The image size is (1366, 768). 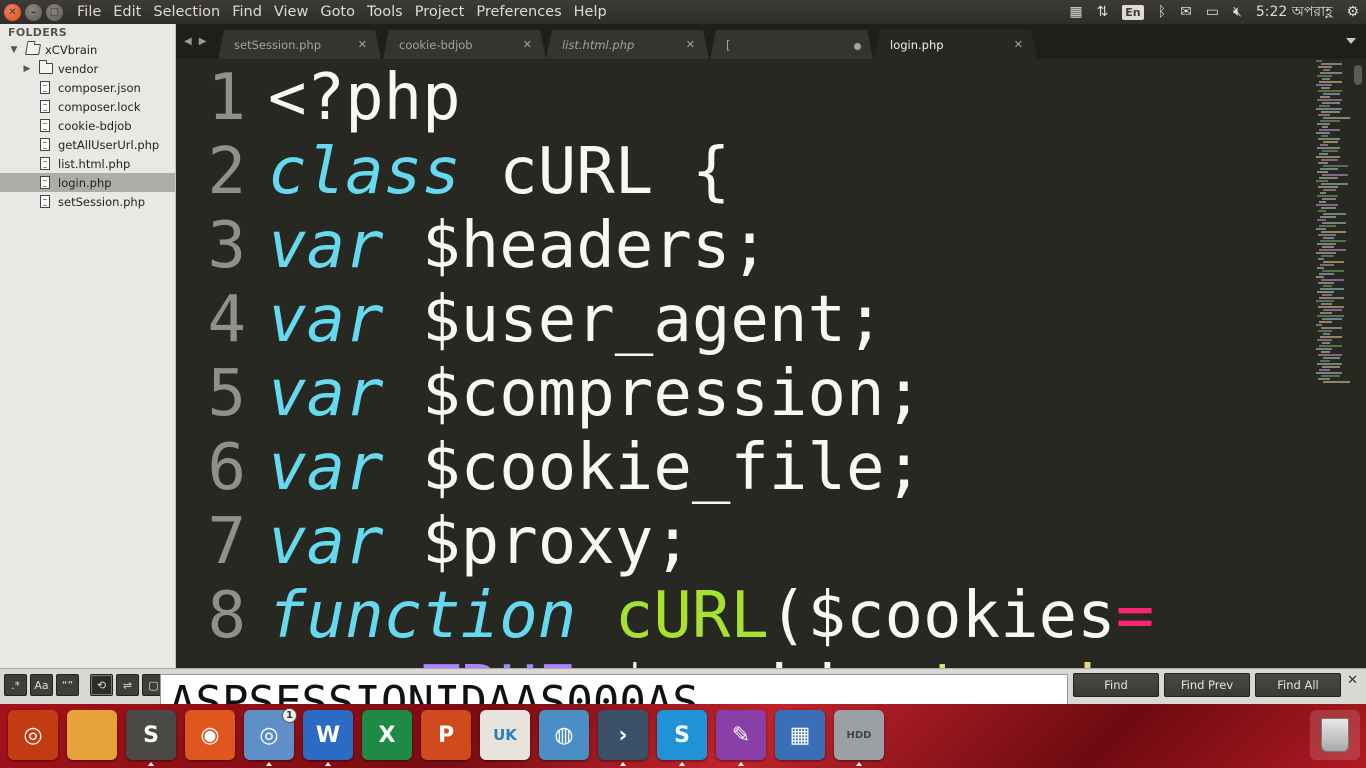 I want to click on find-prev-button: Find Prev, so click(x=1207, y=685).